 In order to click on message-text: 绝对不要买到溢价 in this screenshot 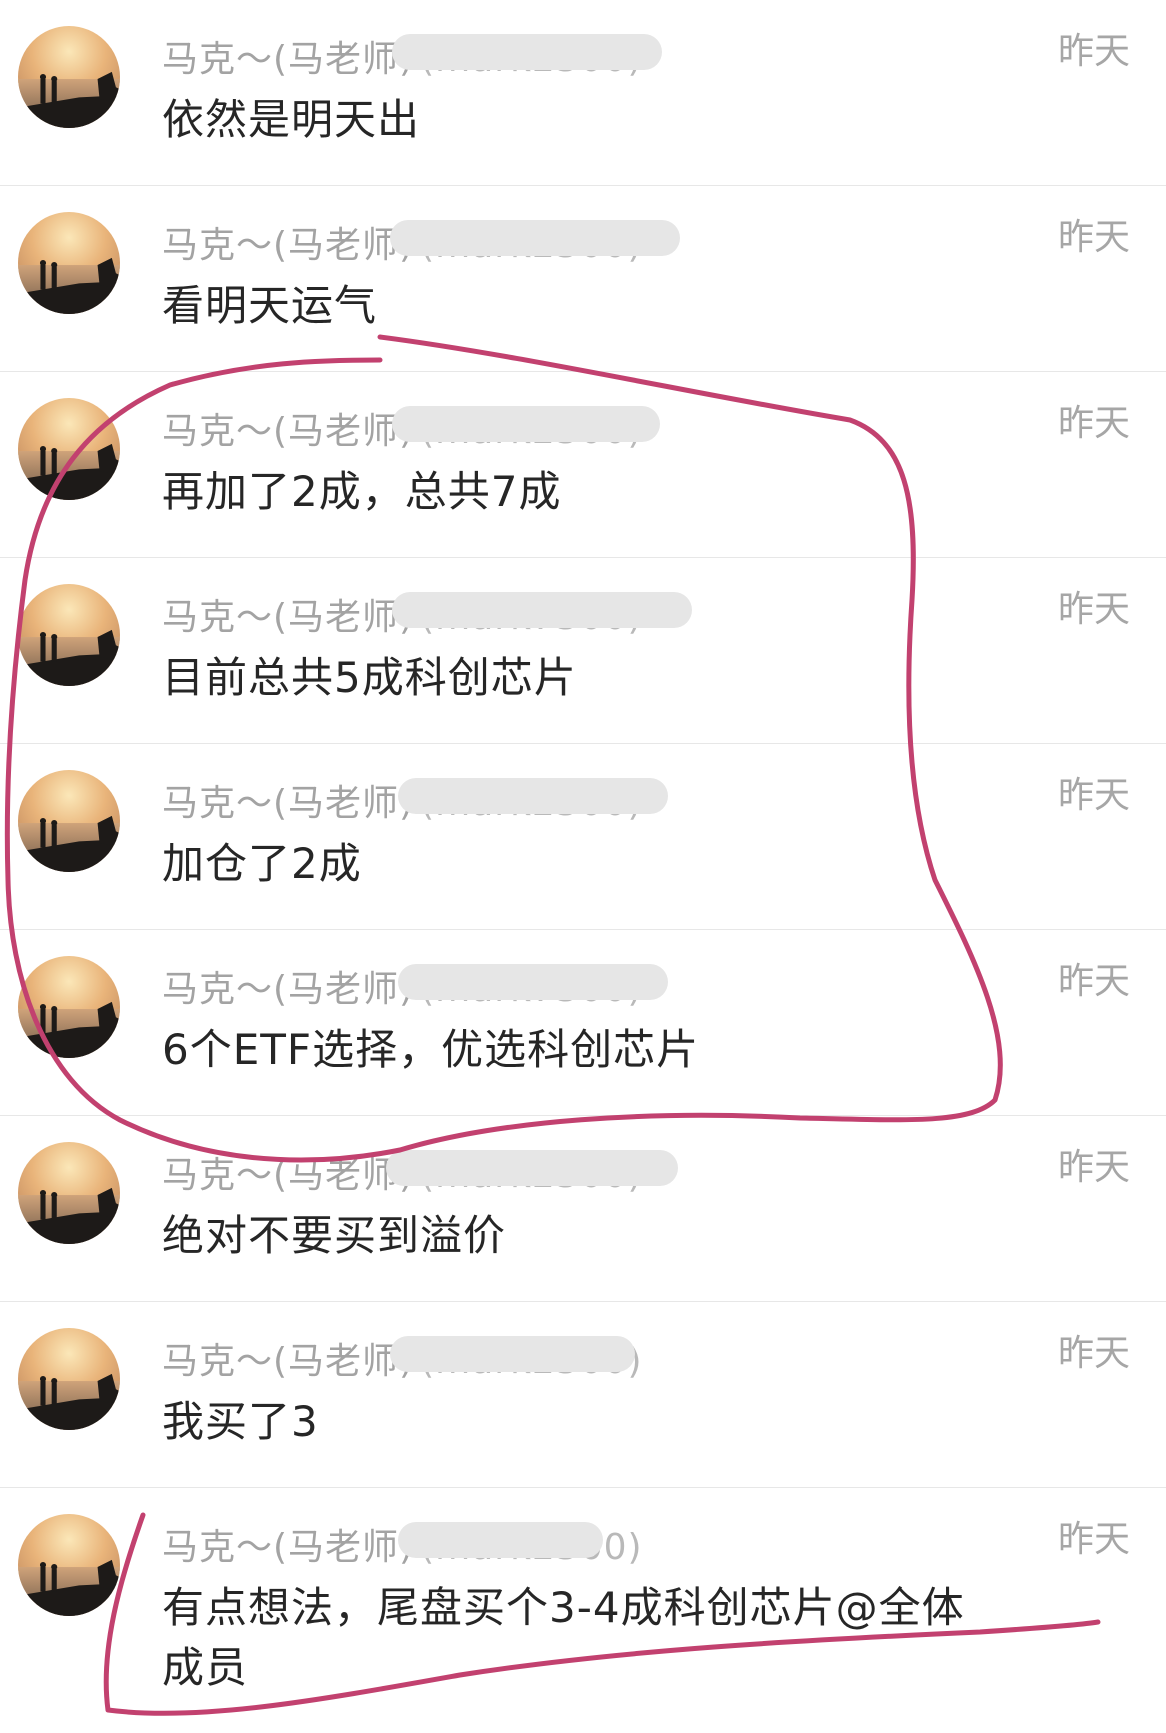, I will do `click(334, 1235)`.